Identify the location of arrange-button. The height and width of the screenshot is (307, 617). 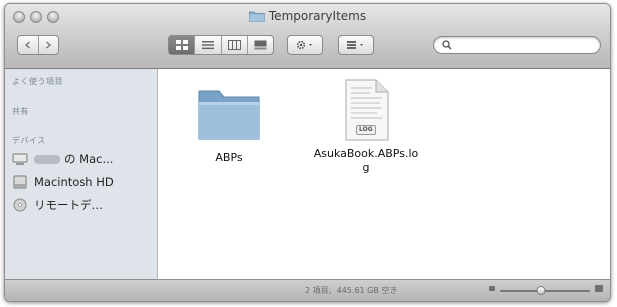
(356, 45).